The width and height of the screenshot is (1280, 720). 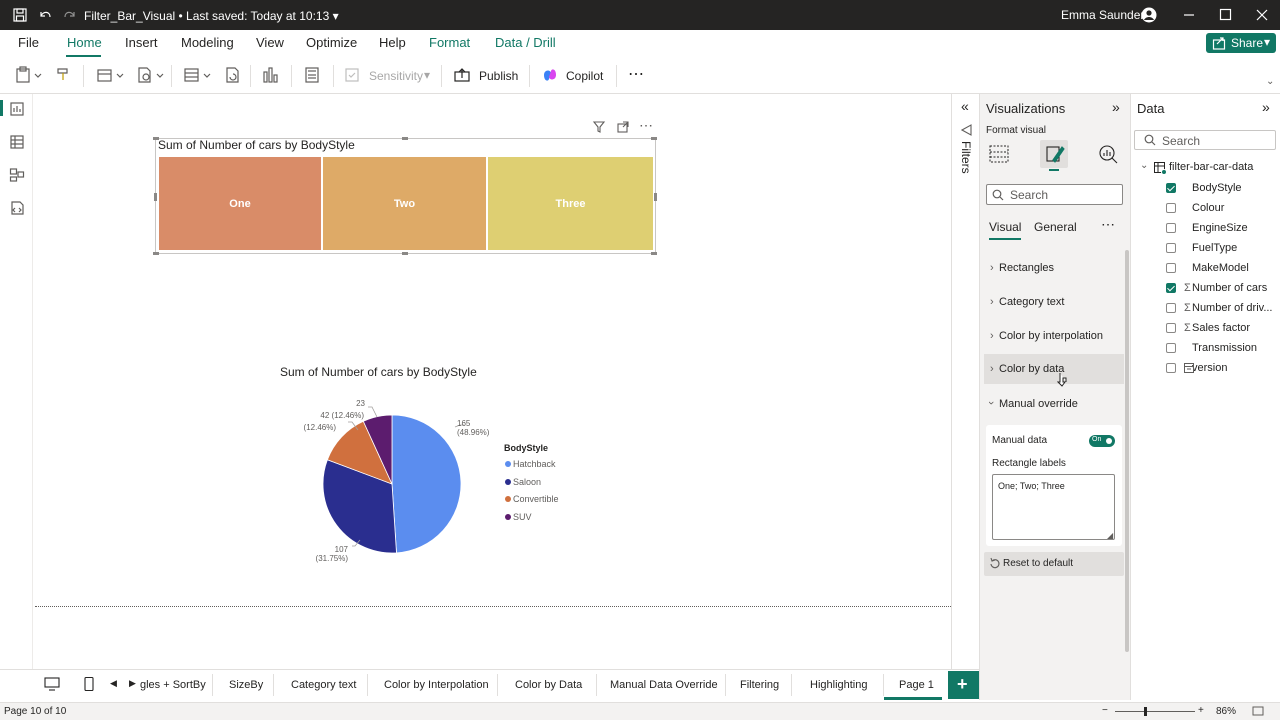 What do you see at coordinates (570, 203) in the screenshot?
I see `treemap-rect-three: Three` at bounding box center [570, 203].